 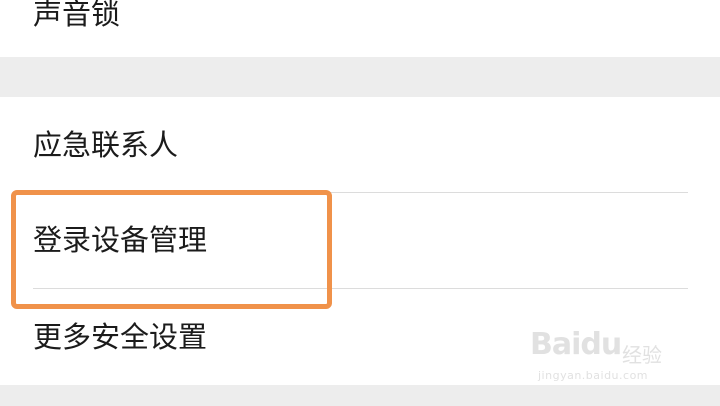 What do you see at coordinates (360, 28) in the screenshot?
I see `settings-group-top: 声音锁` at bounding box center [360, 28].